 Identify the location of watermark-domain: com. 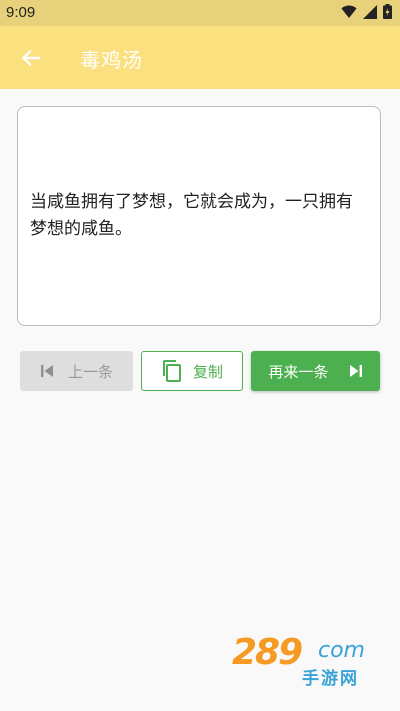
(341, 650).